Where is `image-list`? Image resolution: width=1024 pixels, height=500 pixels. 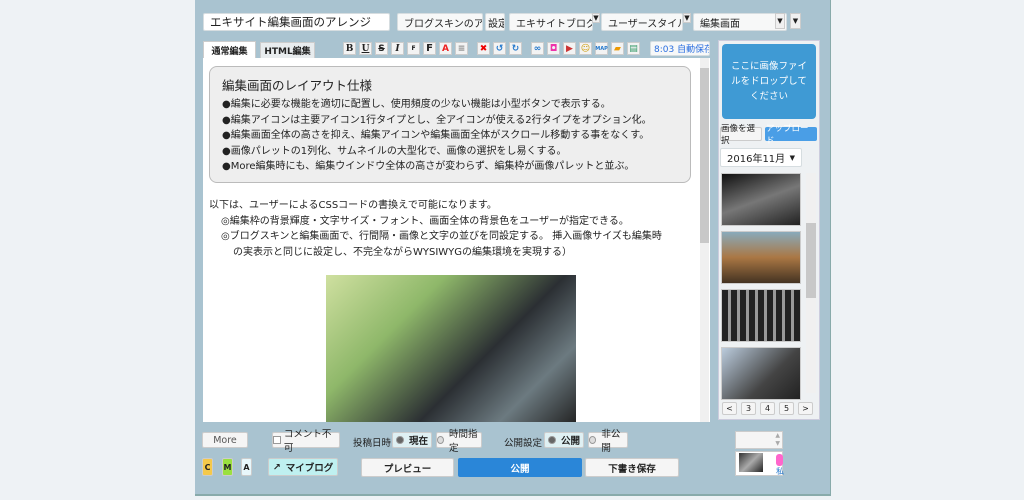
image-list is located at coordinates (761, 286).